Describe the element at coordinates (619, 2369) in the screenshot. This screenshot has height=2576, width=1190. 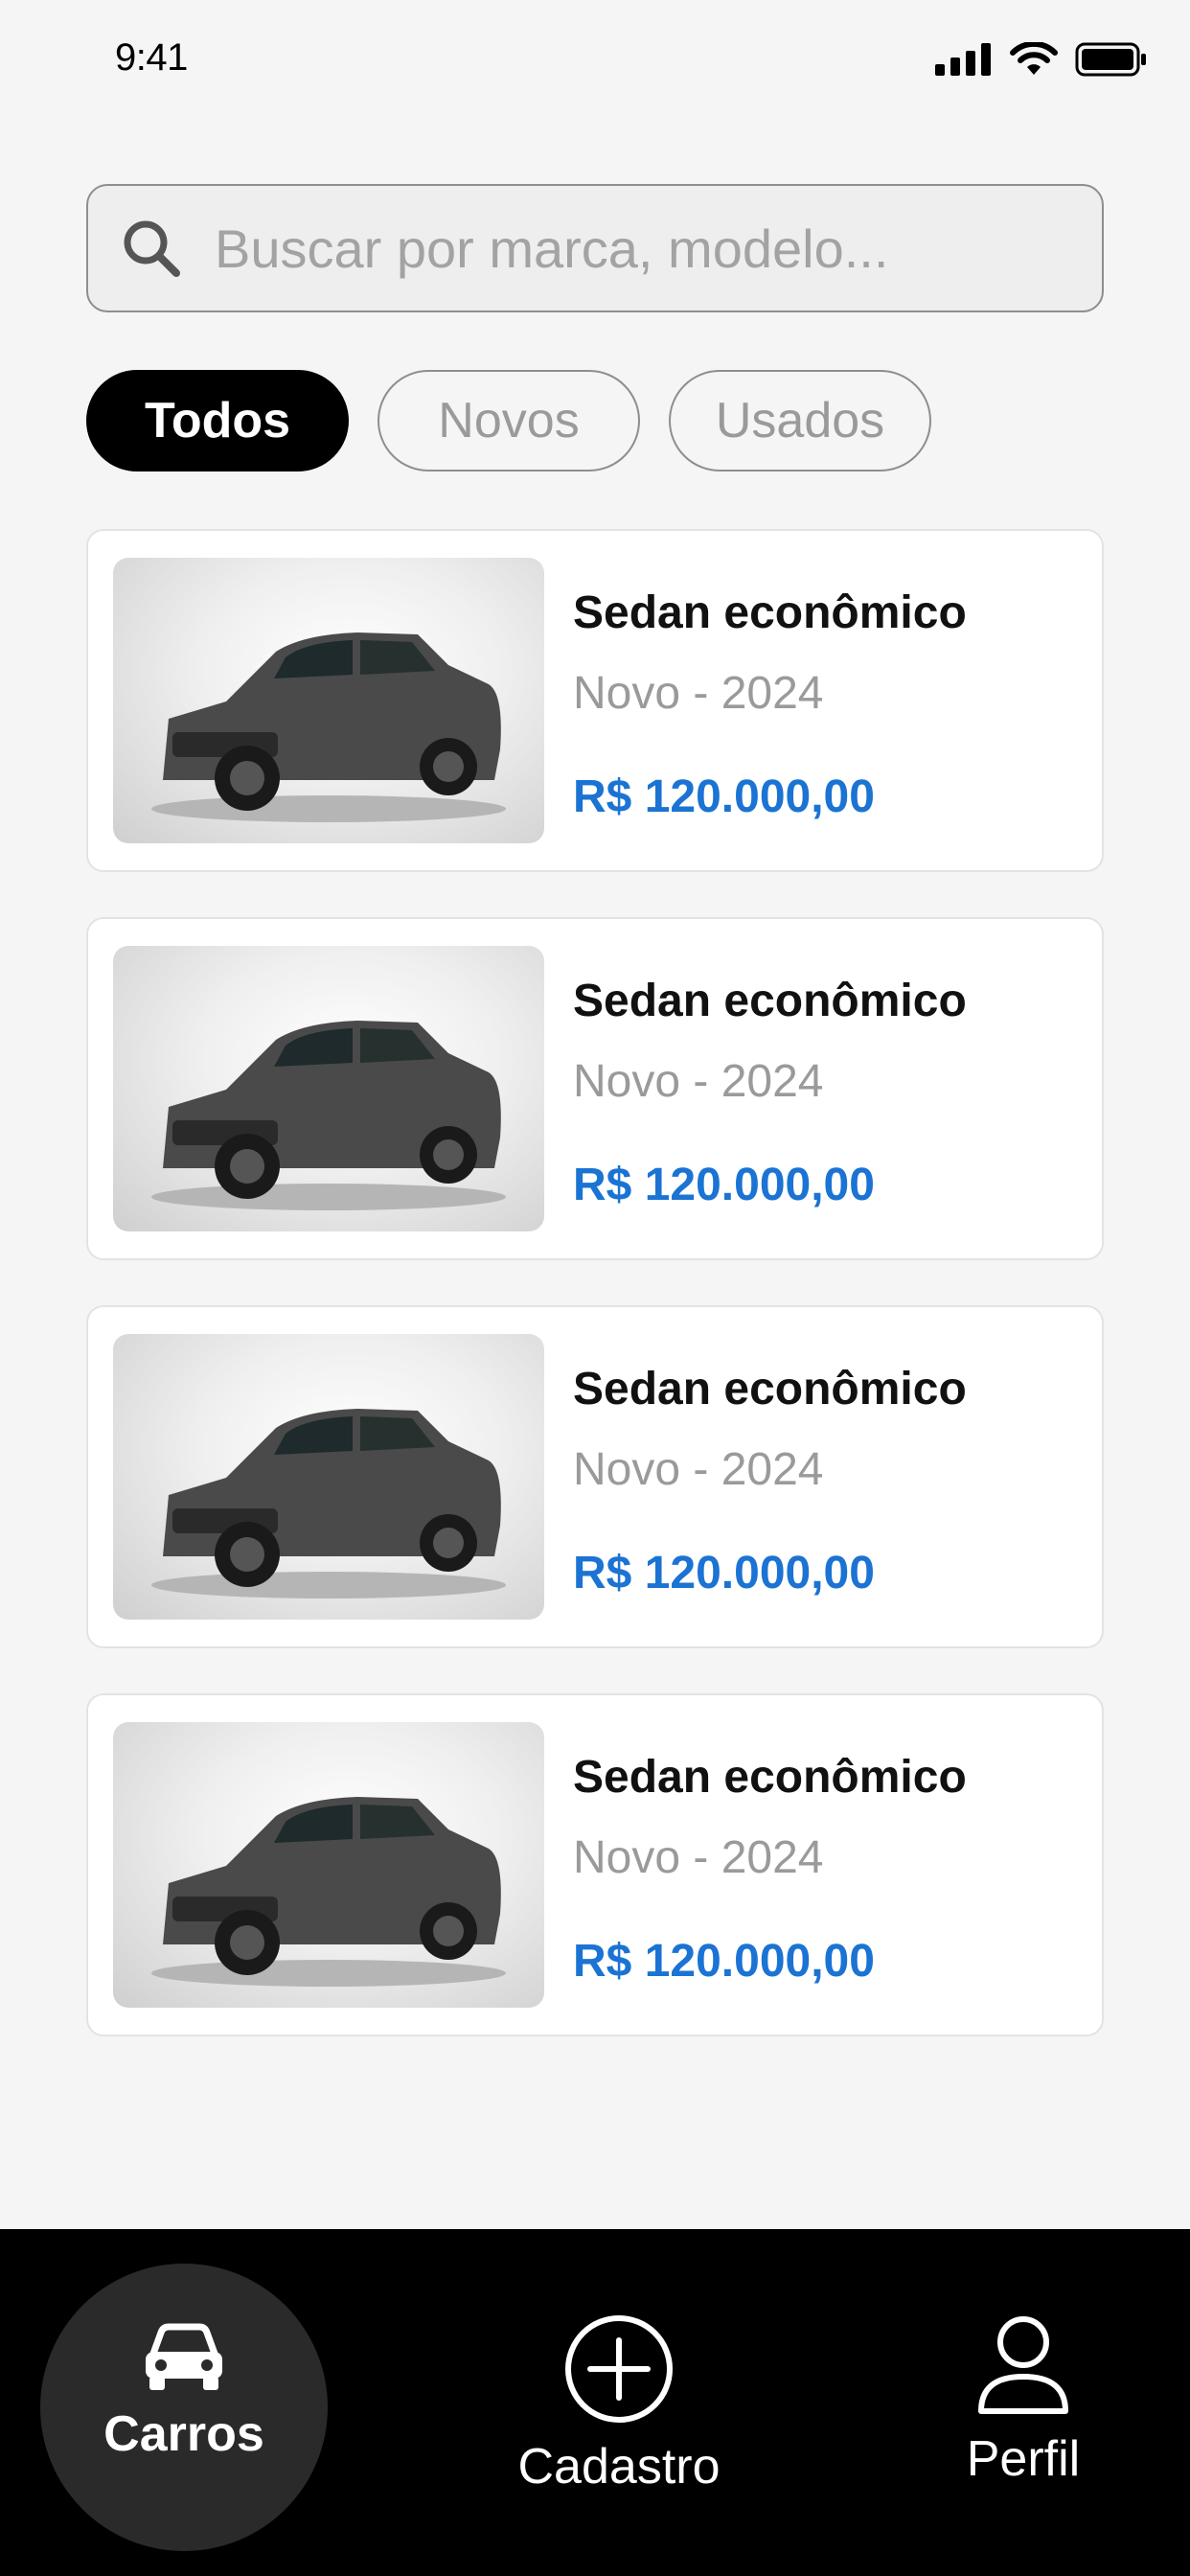
I see `plus-circle-icon` at that location.